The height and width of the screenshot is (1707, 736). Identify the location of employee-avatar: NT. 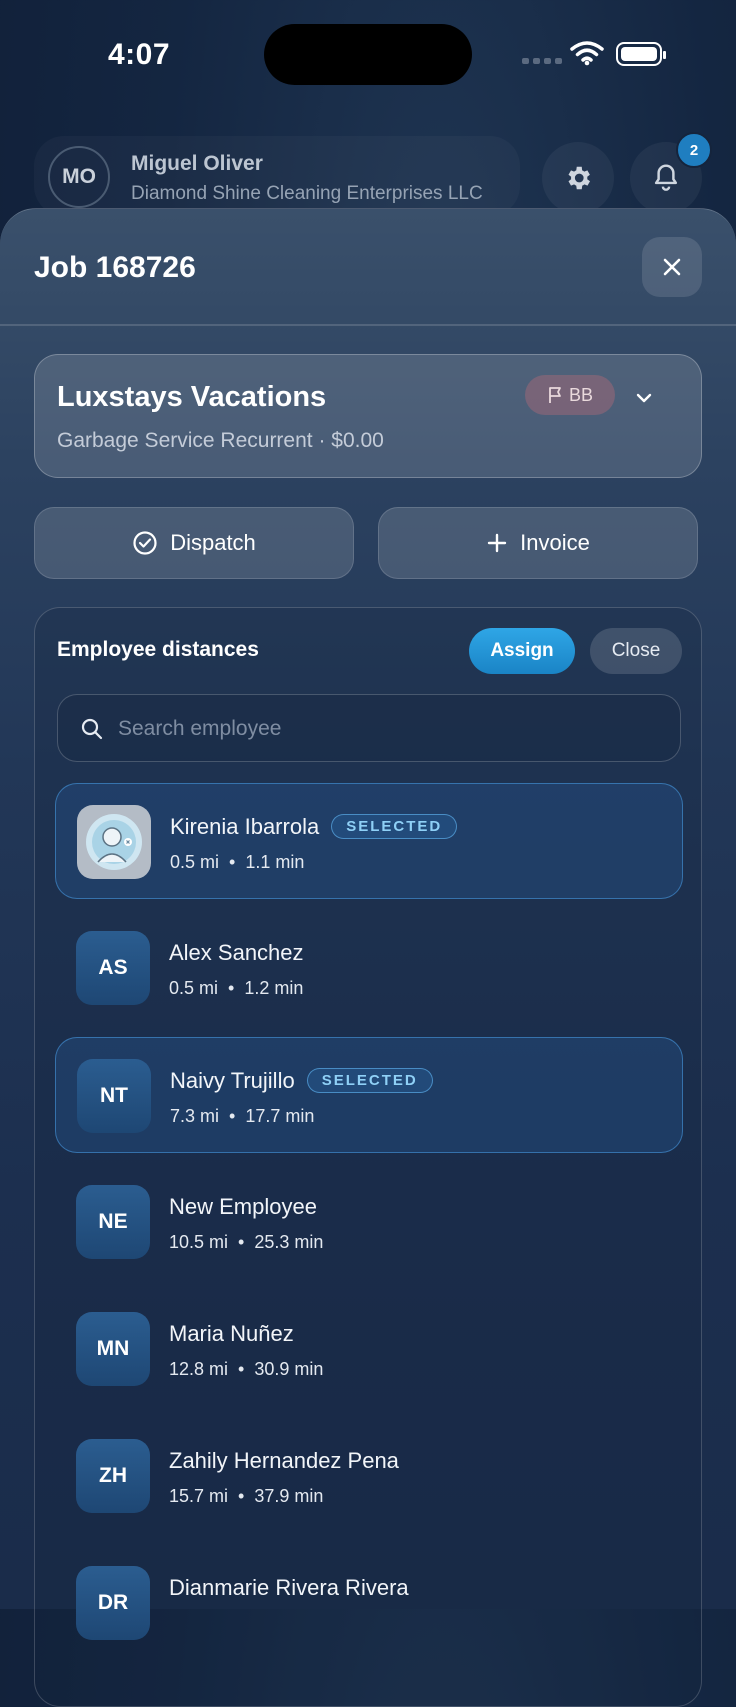
(114, 1096).